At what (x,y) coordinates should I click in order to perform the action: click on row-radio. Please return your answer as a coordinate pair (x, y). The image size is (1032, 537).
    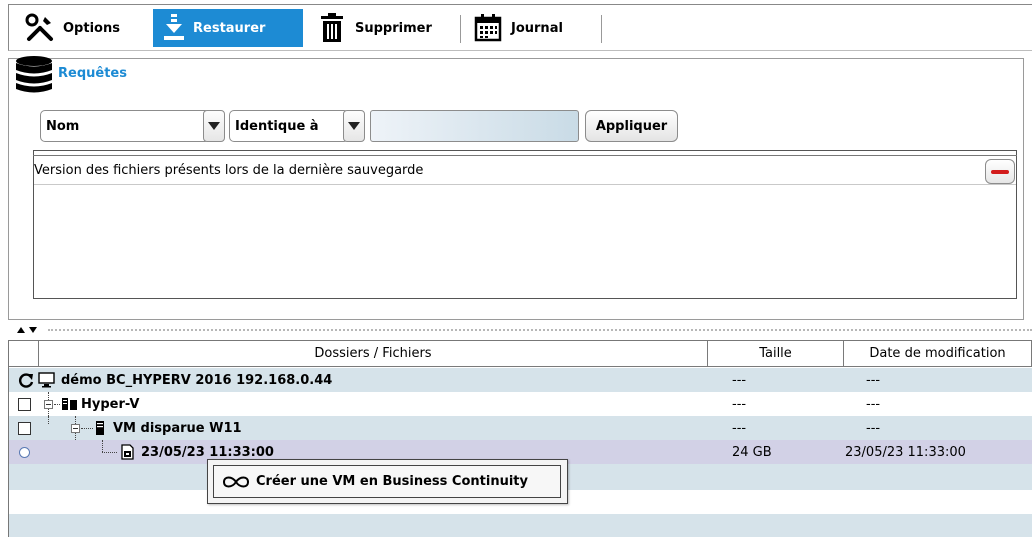
    Looking at the image, I should click on (24, 452).